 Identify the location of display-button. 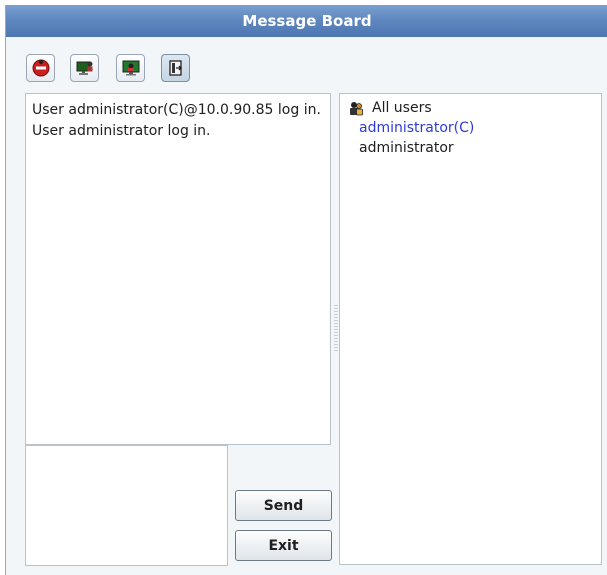
(130, 68).